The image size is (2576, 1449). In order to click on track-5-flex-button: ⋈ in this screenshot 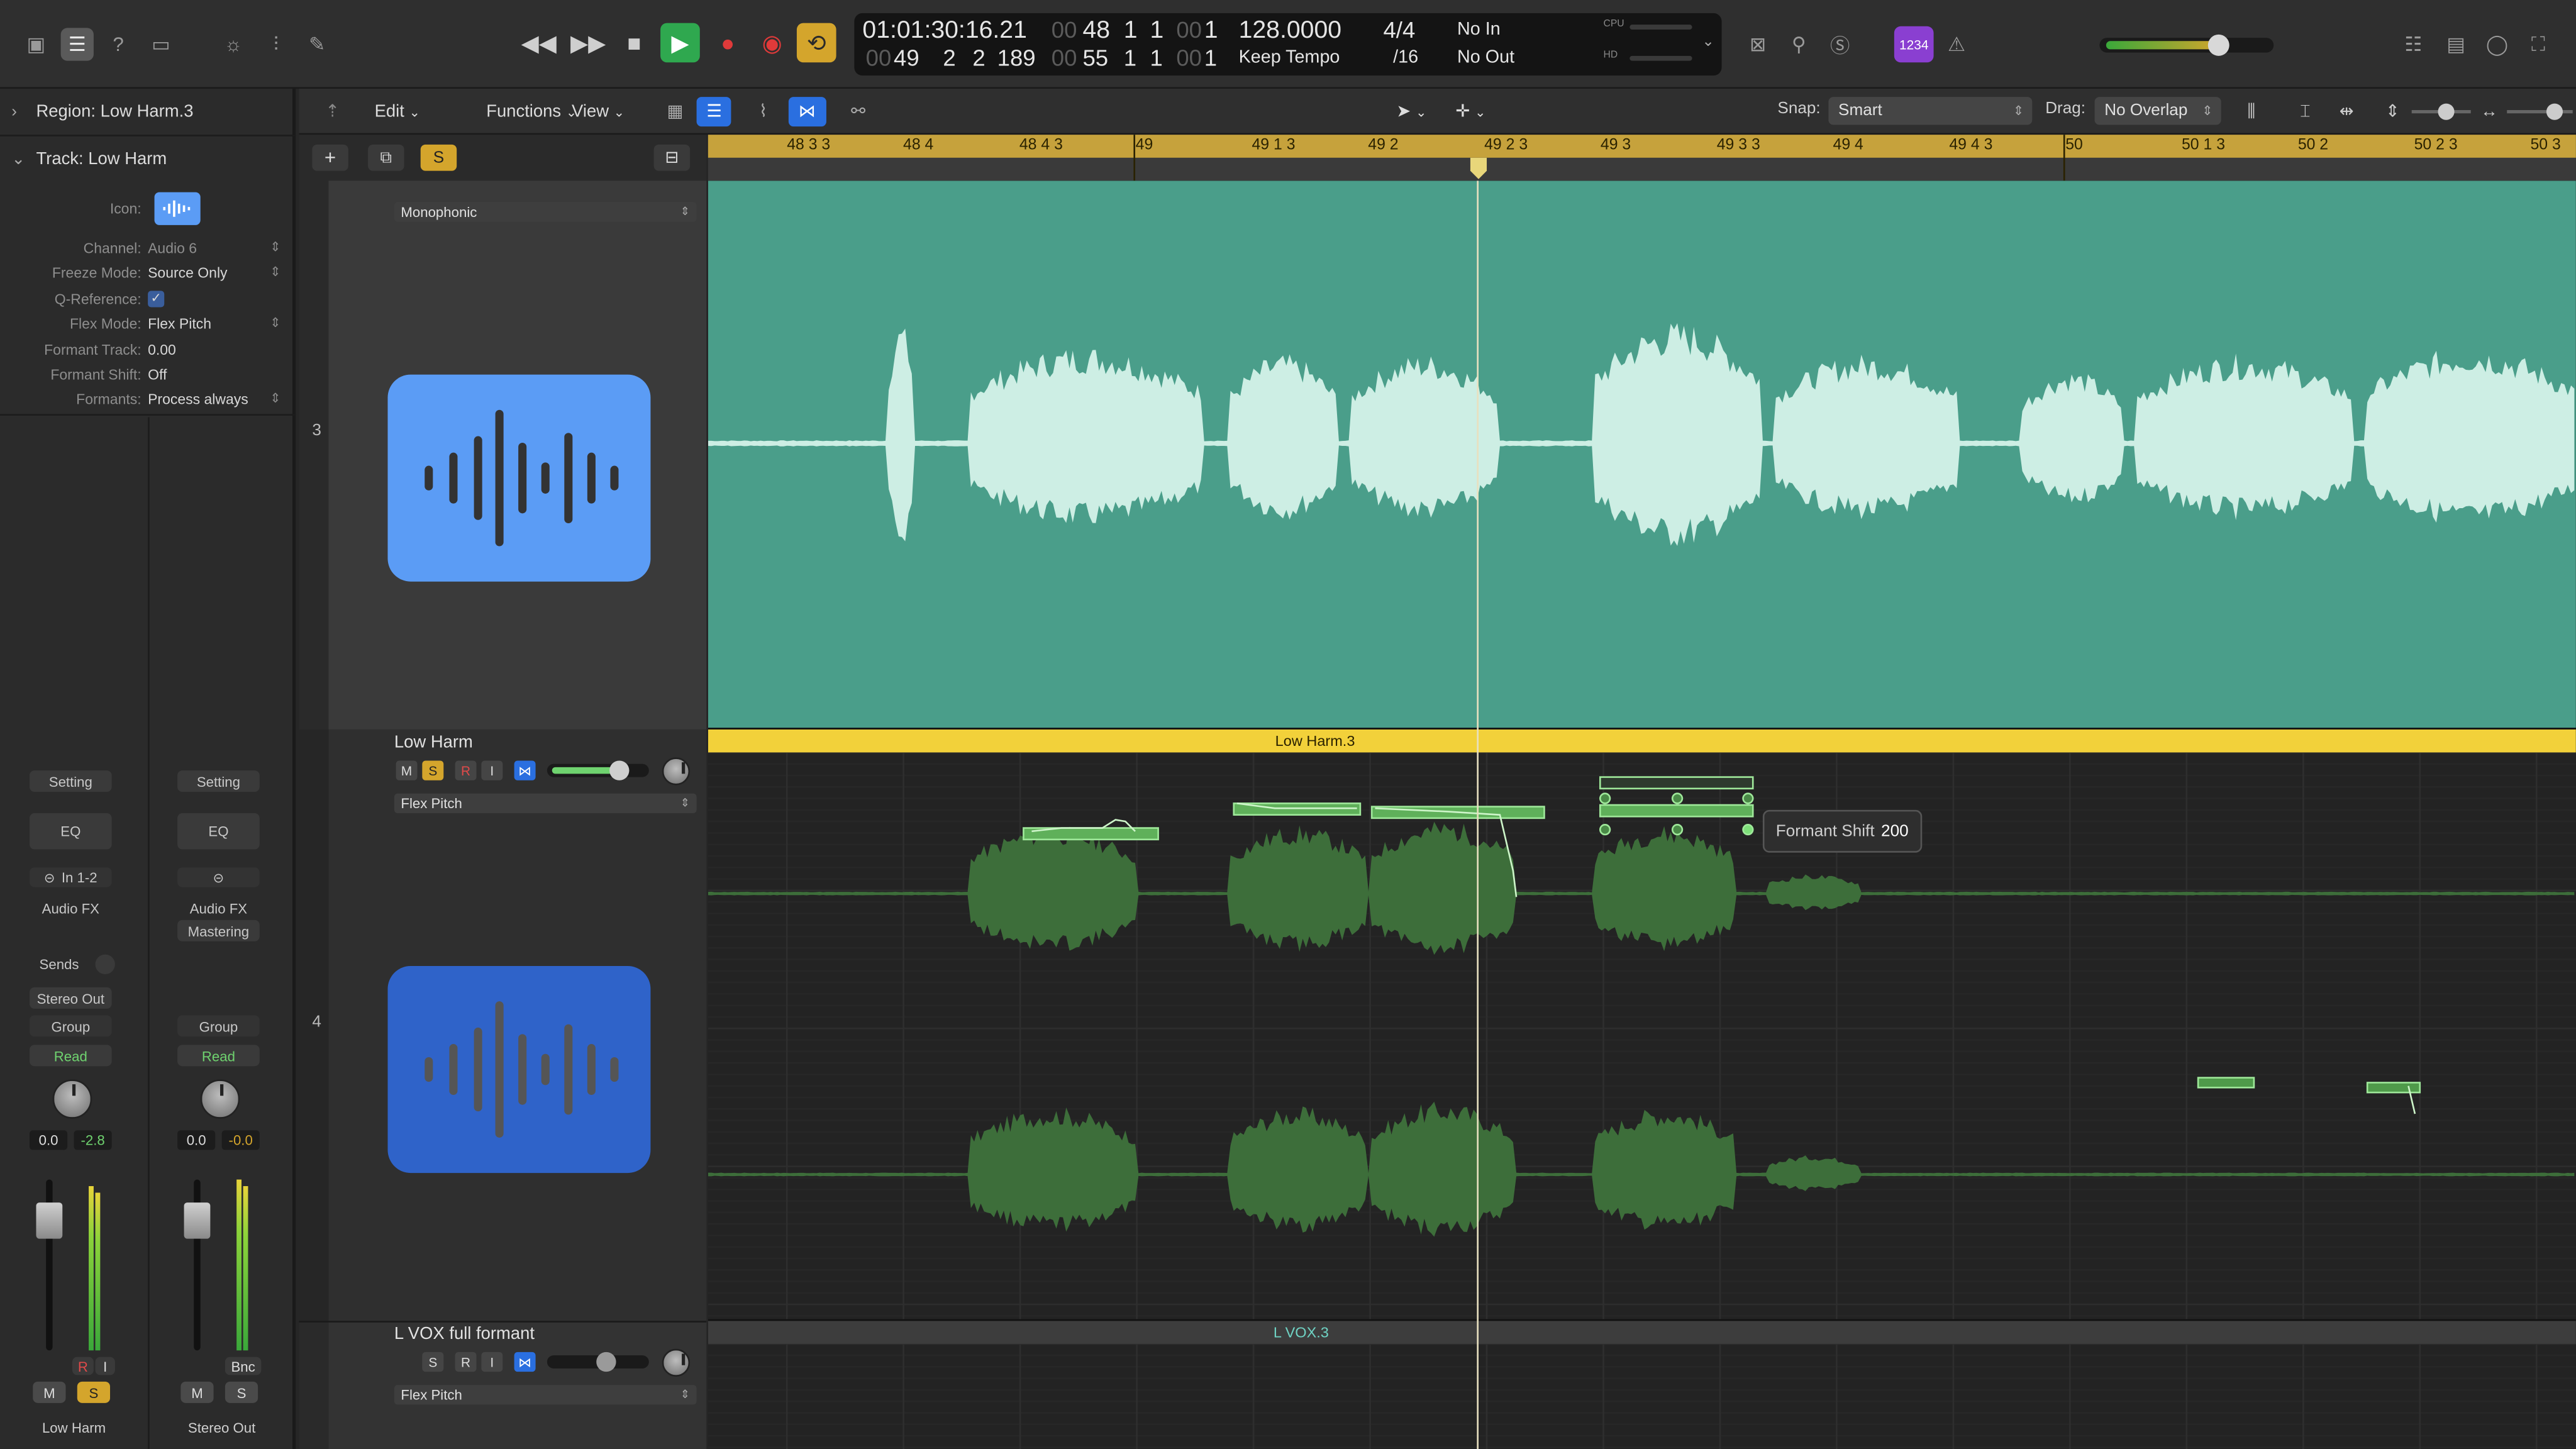, I will do `click(525, 1362)`.